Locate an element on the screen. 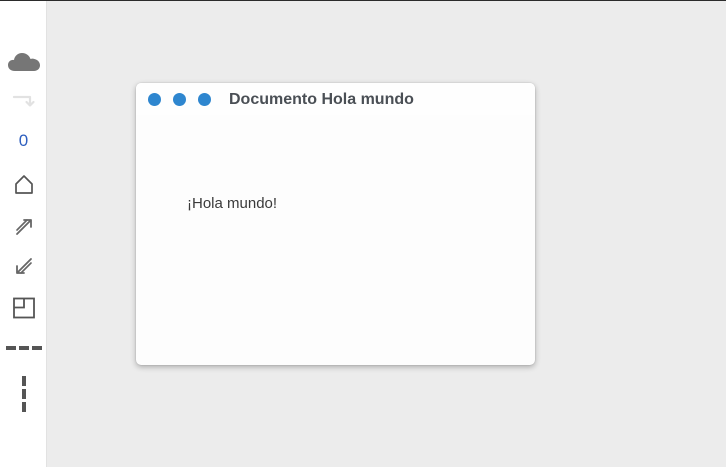 The image size is (726, 467). vertical-dashes-icon is located at coordinates (23, 394).